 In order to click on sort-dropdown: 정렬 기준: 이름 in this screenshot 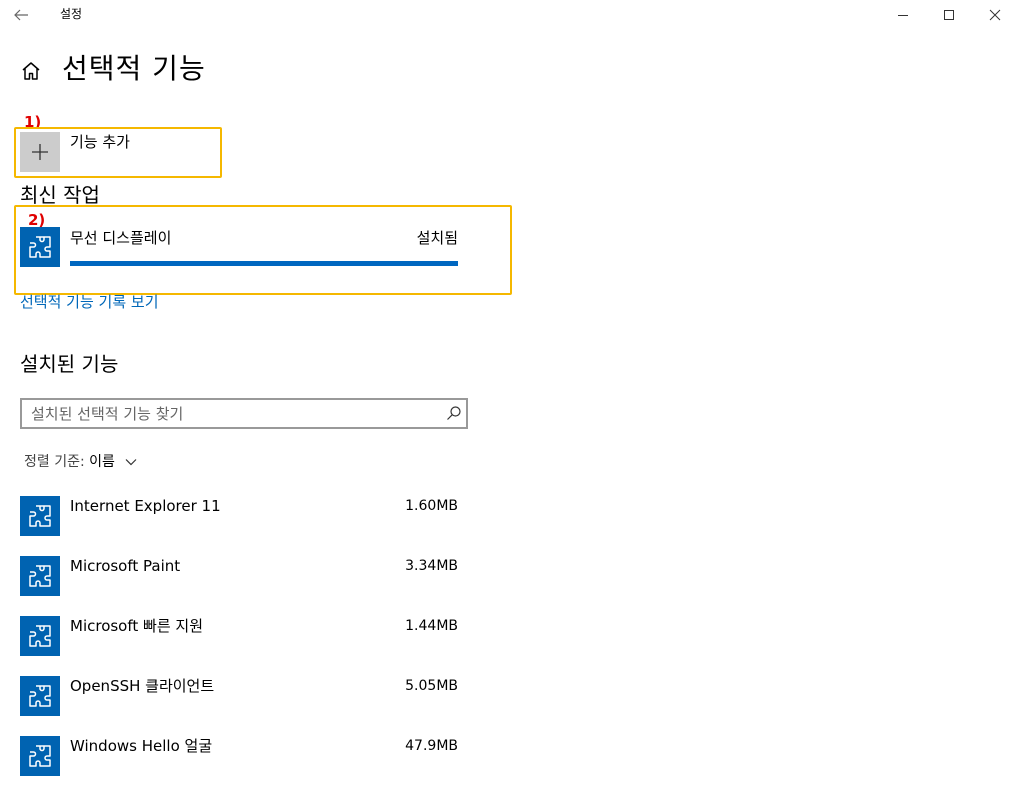, I will do `click(80, 462)`.